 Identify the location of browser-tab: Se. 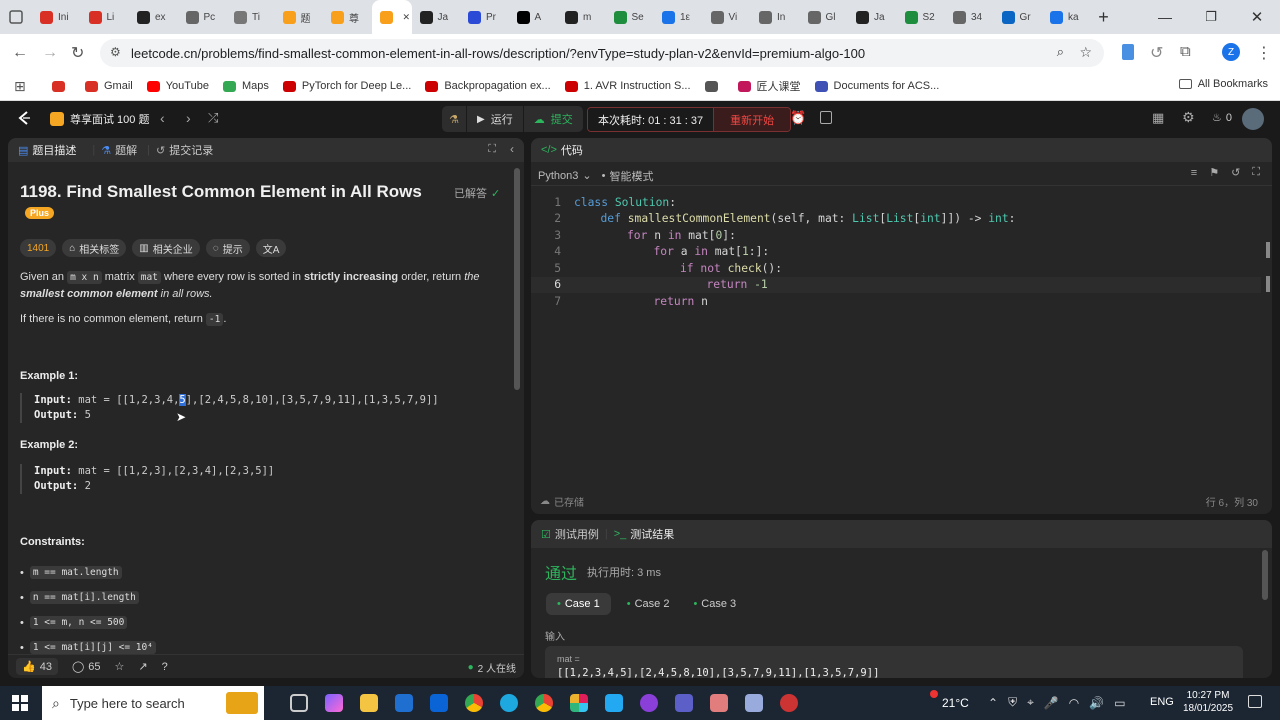
(630, 17).